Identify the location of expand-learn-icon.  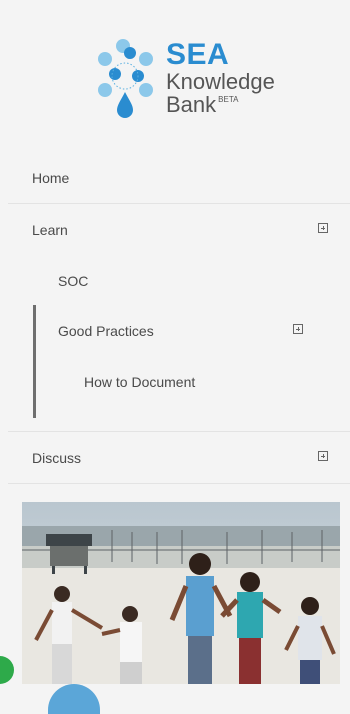
(323, 228).